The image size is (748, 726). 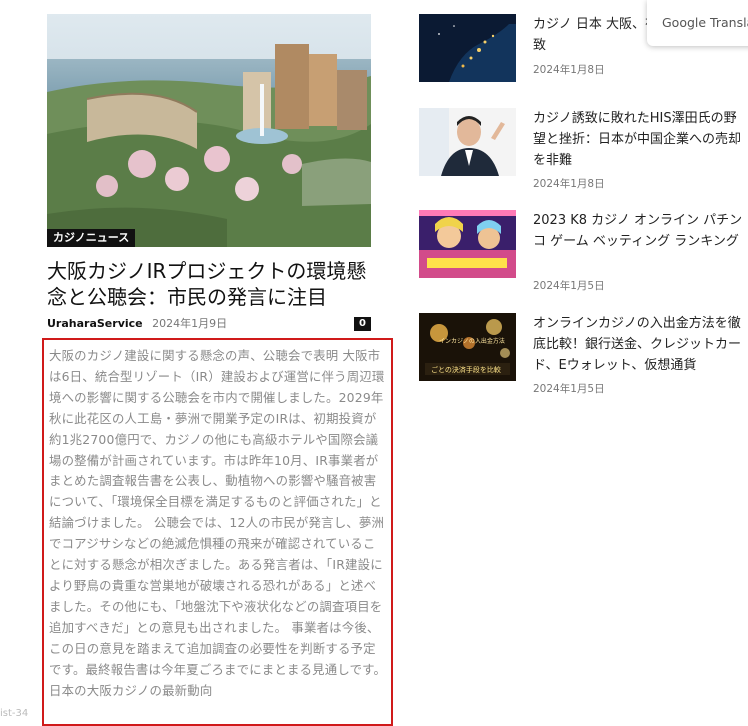 I want to click on comment-count-badge: 0, so click(x=362, y=324).